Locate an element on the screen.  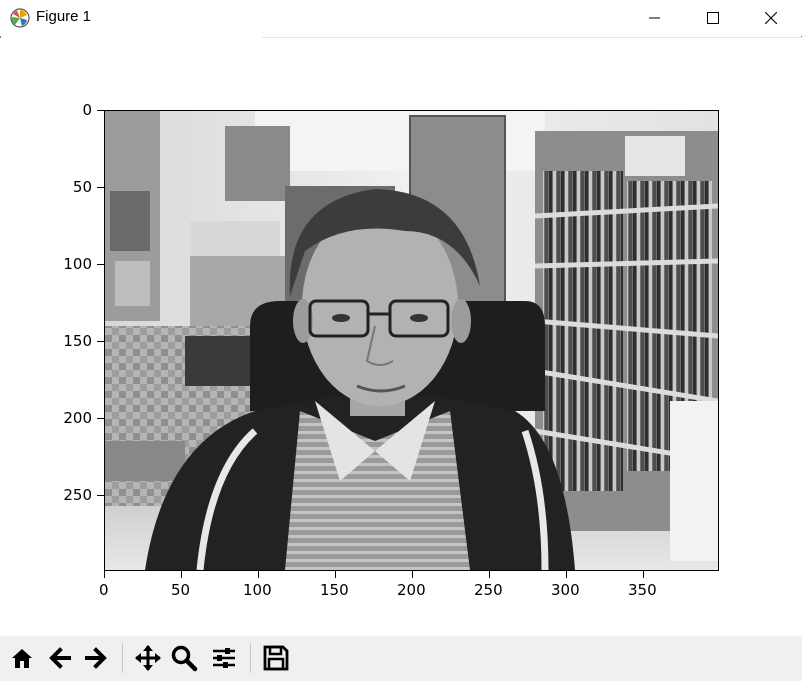
maximize-icon is located at coordinates (713, 18).